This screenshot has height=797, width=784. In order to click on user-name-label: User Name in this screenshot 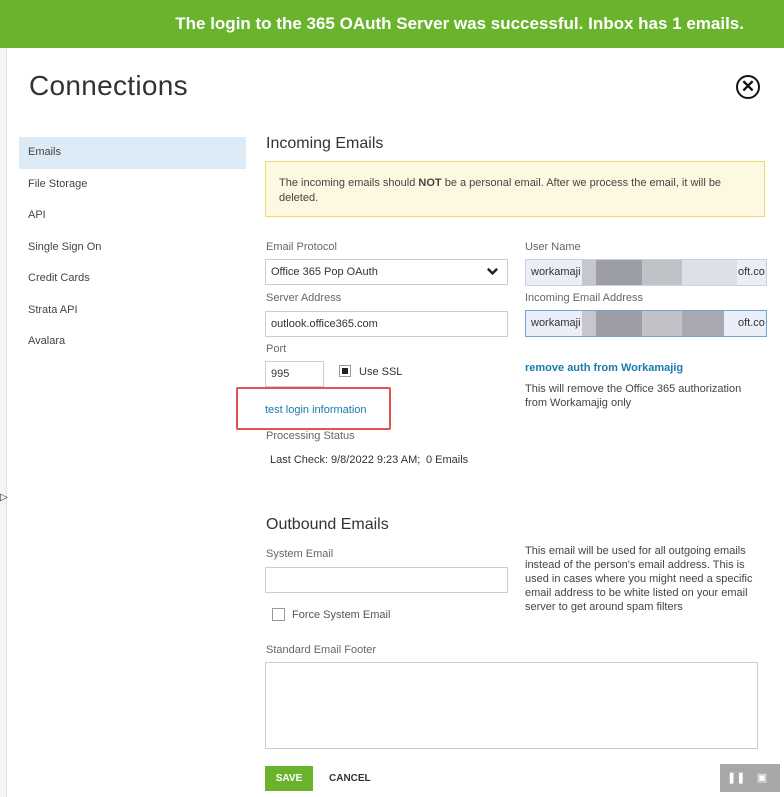, I will do `click(553, 247)`.